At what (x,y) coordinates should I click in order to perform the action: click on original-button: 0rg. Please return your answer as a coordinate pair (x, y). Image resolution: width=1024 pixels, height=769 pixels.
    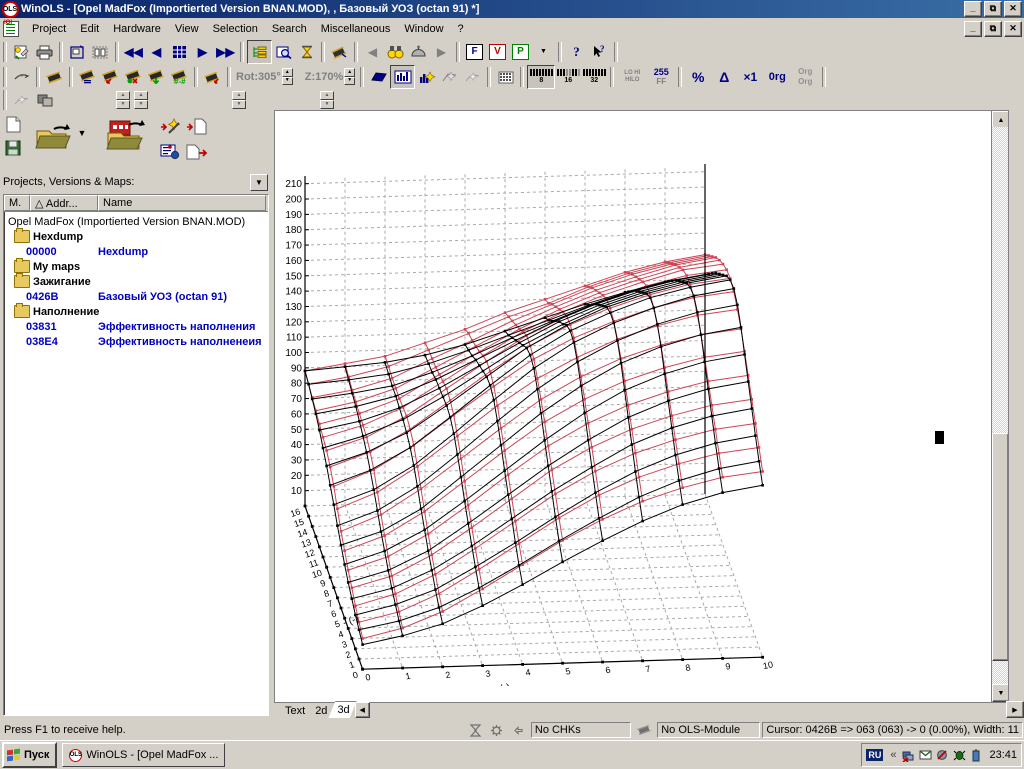
    Looking at the image, I should click on (777, 77).